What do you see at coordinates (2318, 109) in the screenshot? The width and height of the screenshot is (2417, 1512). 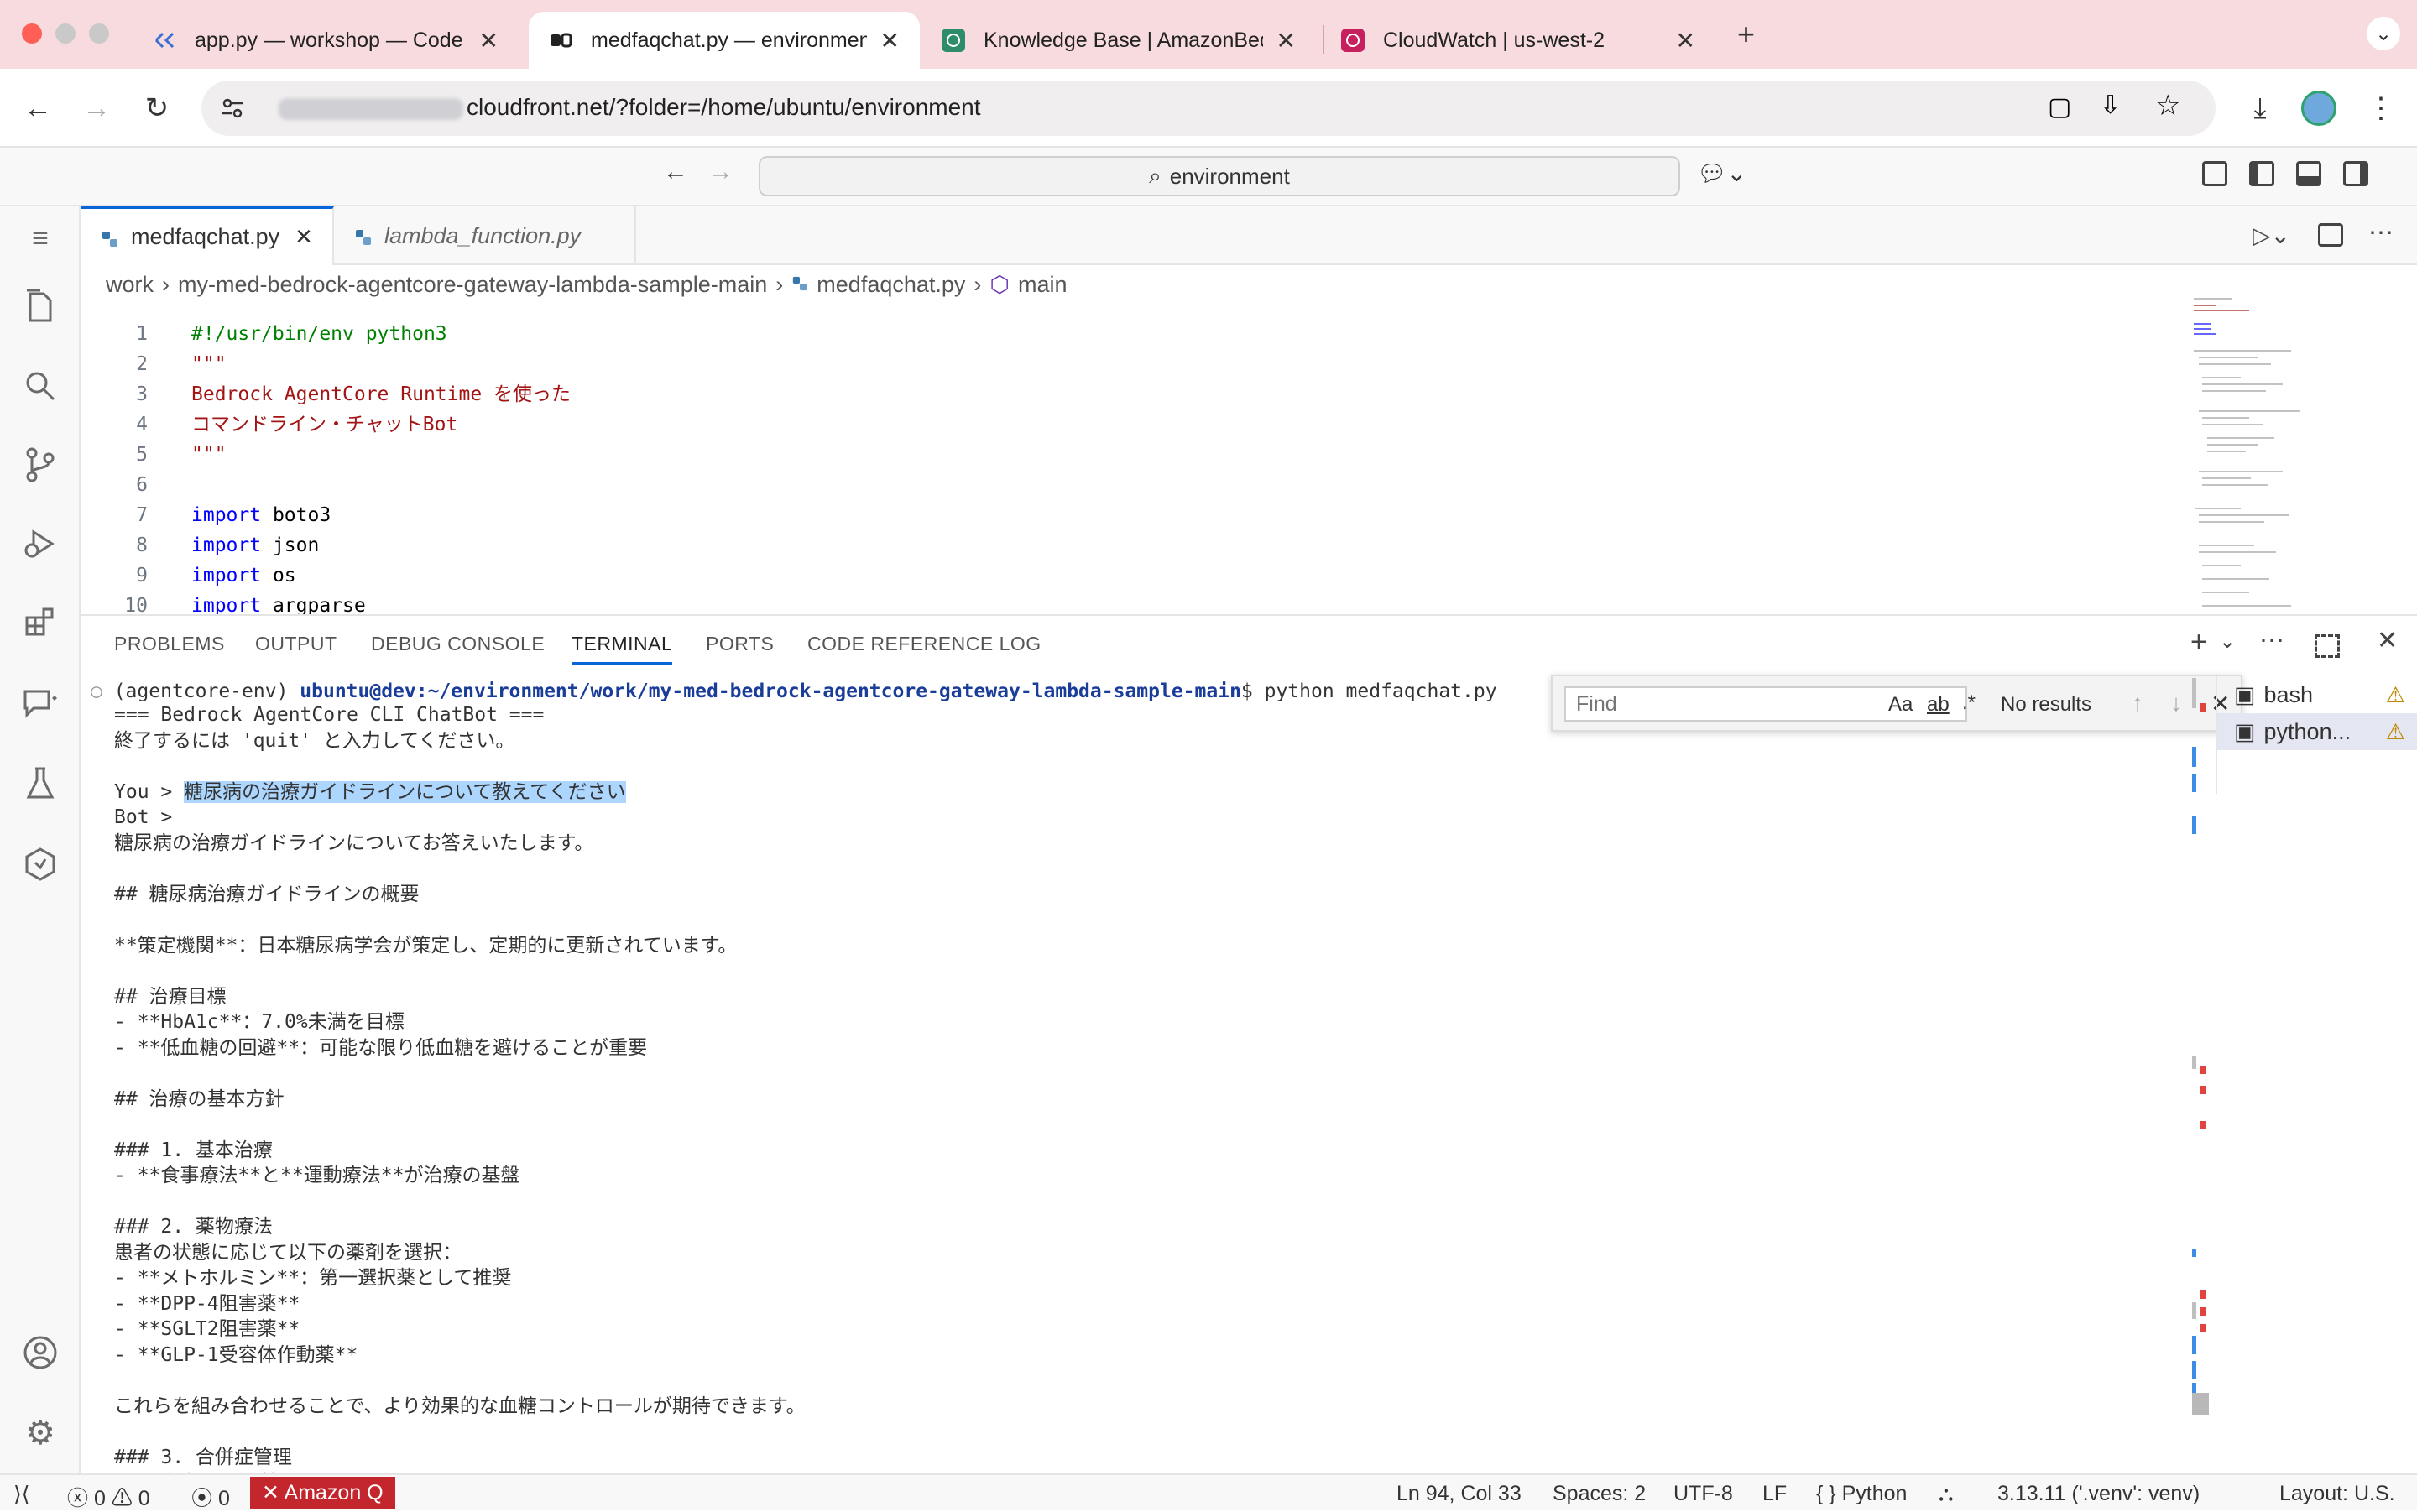 I see `profile-avatar` at bounding box center [2318, 109].